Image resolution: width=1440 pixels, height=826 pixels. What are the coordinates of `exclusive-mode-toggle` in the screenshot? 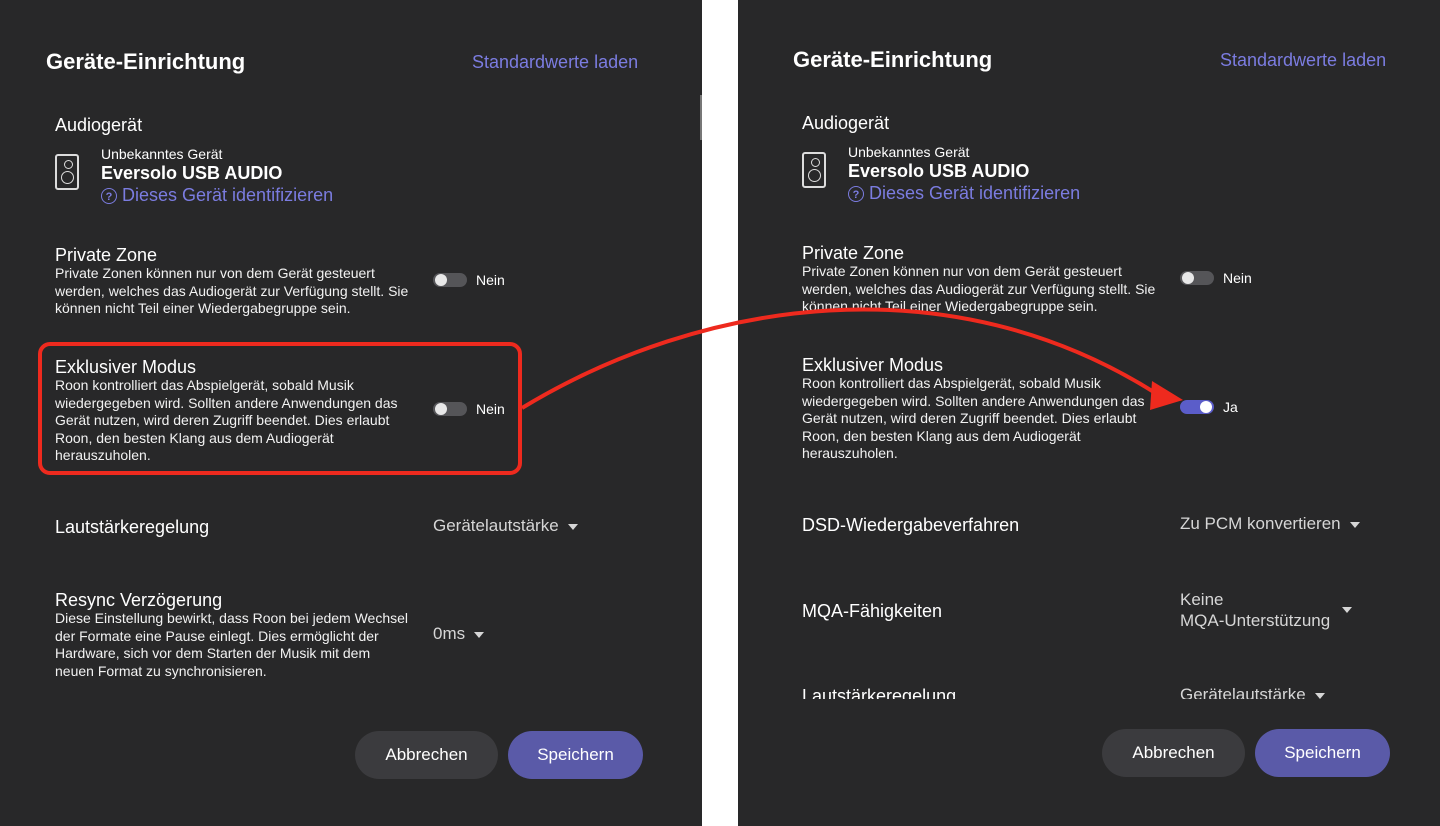 It's located at (1197, 407).